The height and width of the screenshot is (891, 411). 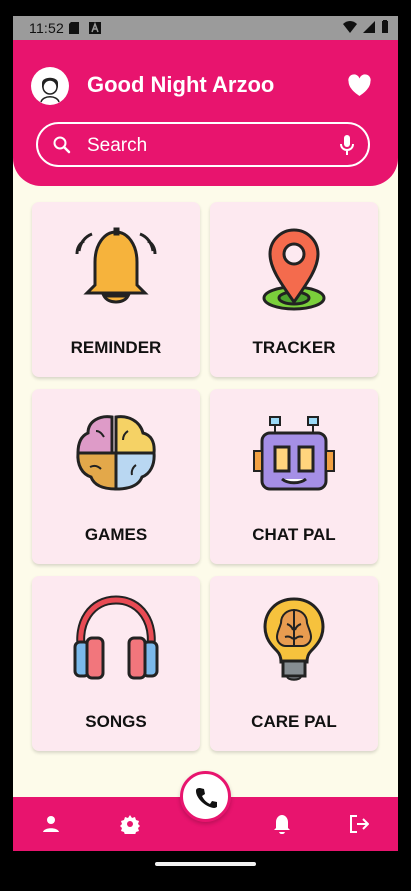 What do you see at coordinates (294, 534) in the screenshot?
I see `card-label: CHAT PAL` at bounding box center [294, 534].